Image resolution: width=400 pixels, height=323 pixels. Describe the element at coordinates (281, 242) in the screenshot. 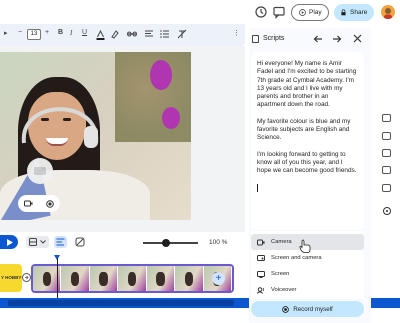

I see `menu-item-label: Camera` at that location.